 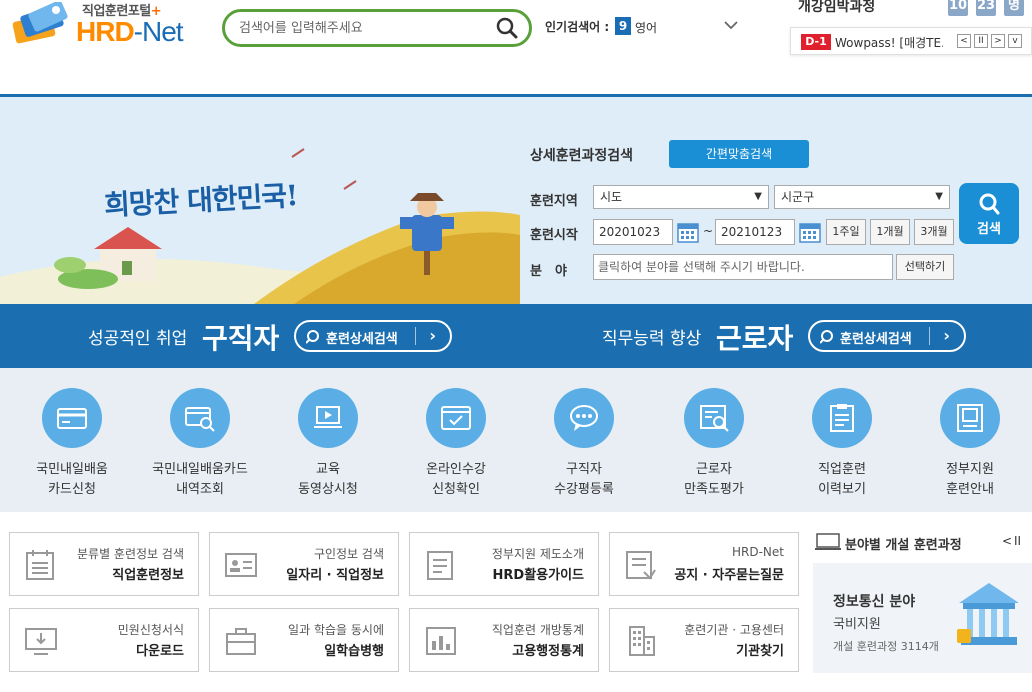 I want to click on search-input, so click(x=364, y=28).